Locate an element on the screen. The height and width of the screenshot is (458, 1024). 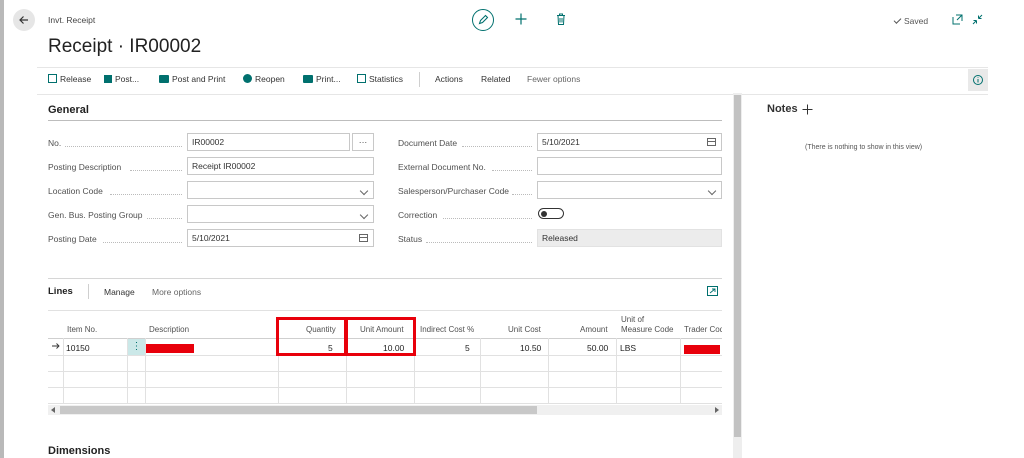
lines-horizontal-scrollbar is located at coordinates (385, 410).